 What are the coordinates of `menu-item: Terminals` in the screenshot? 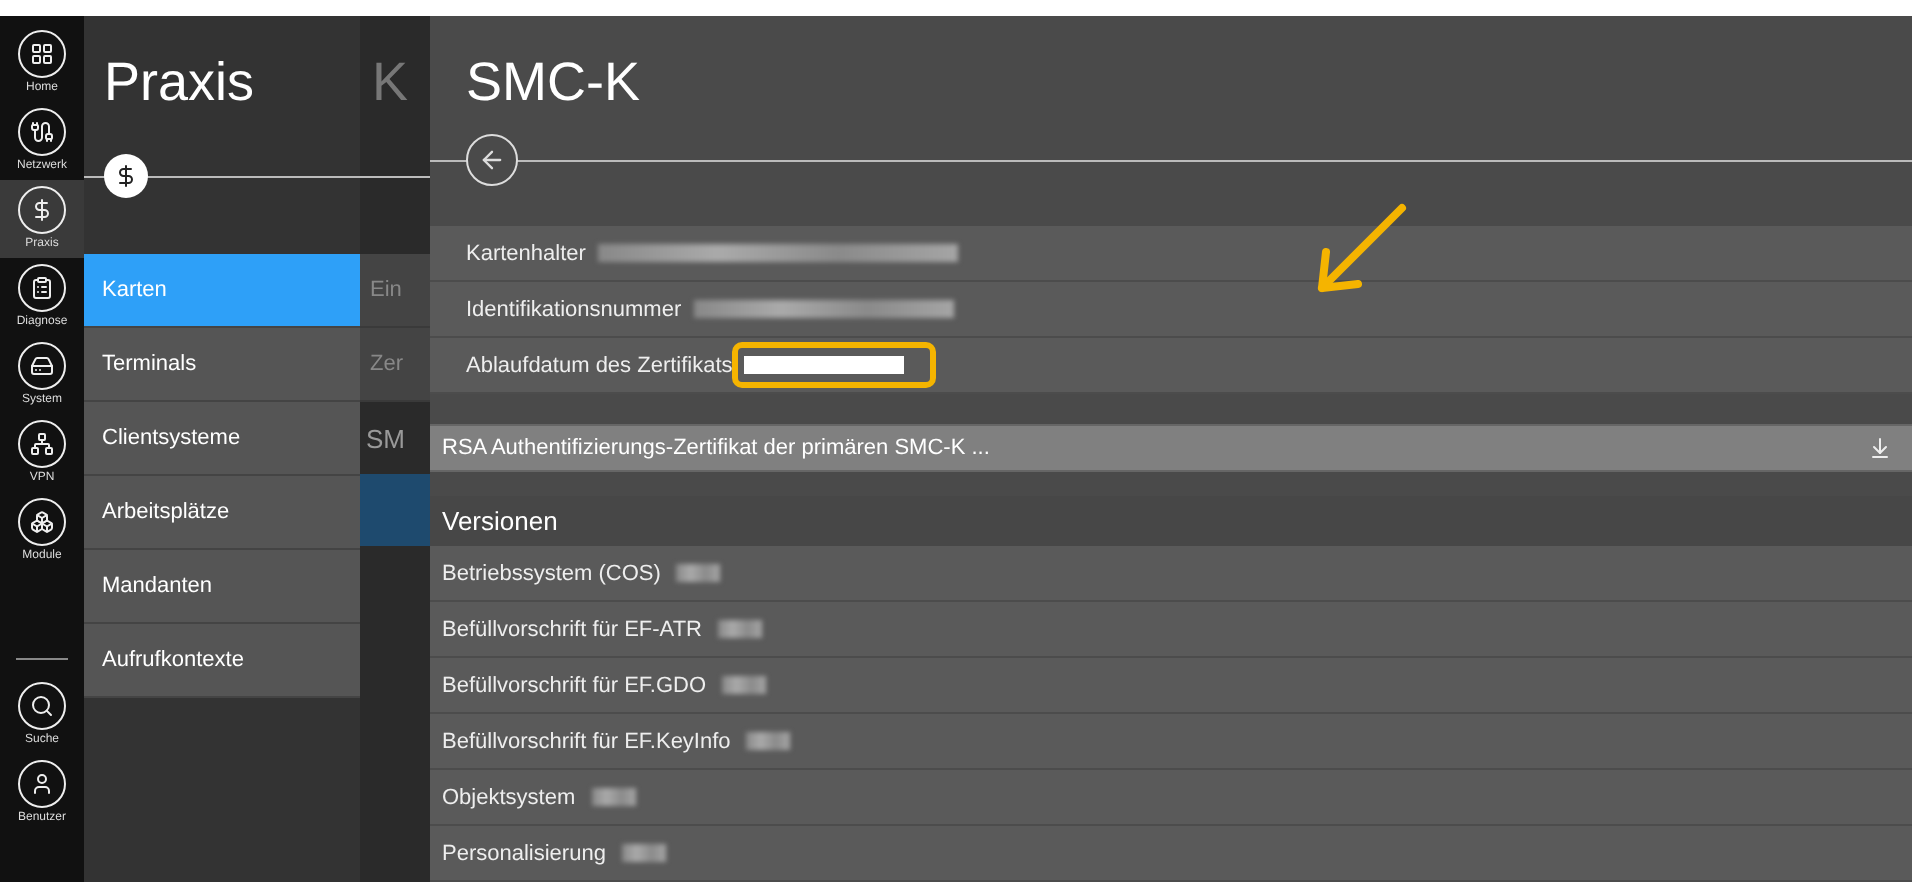 It's located at (222, 365).